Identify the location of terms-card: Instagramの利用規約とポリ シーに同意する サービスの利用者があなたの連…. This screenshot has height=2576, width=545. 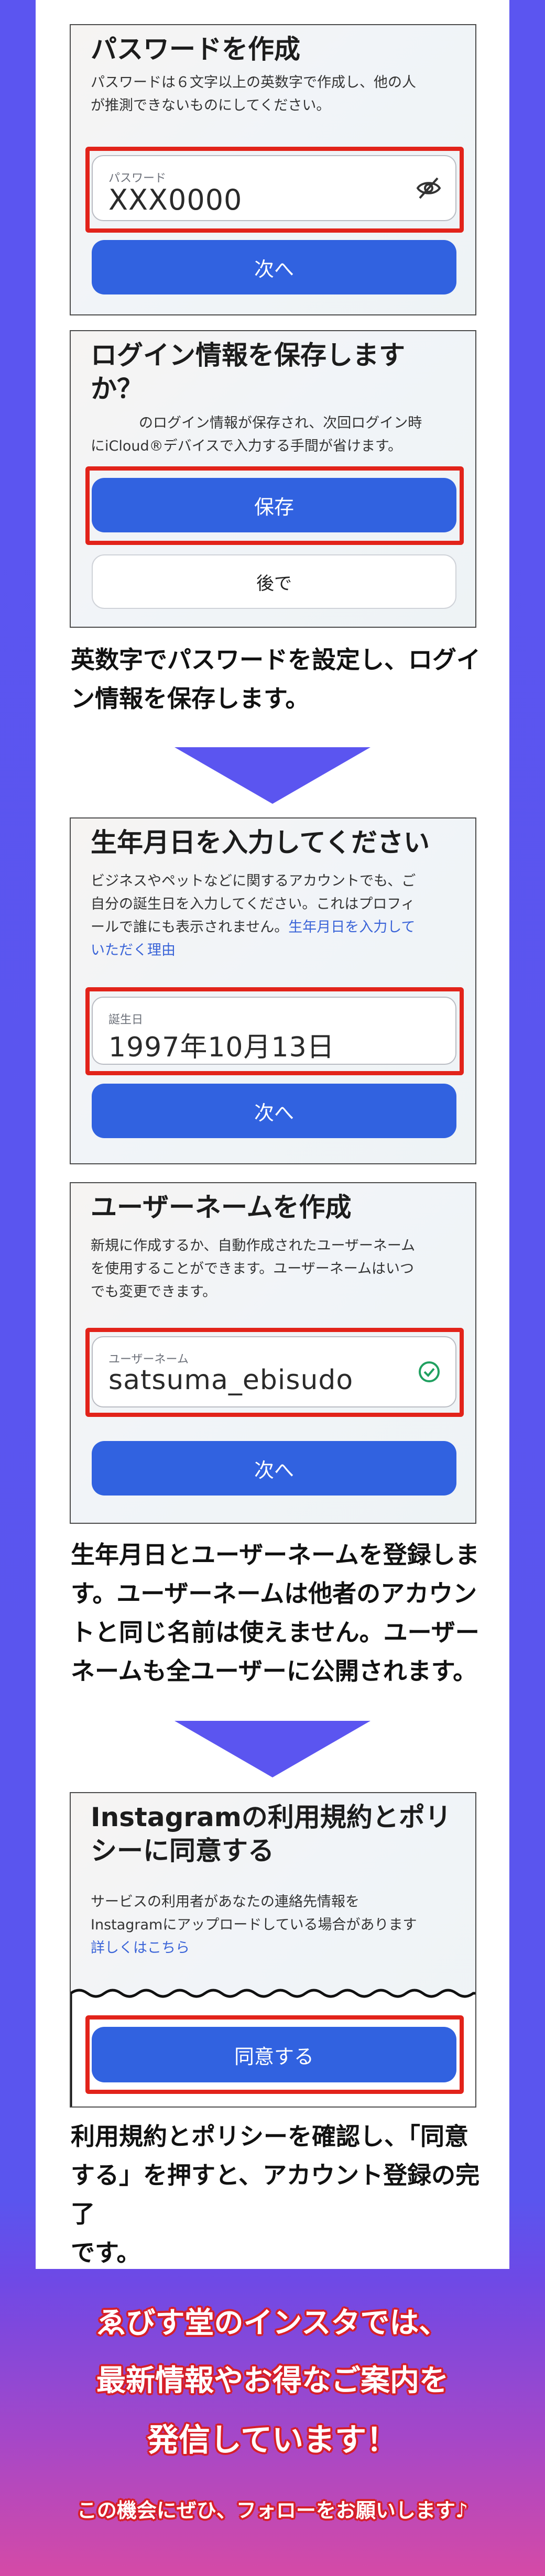
(273, 1950).